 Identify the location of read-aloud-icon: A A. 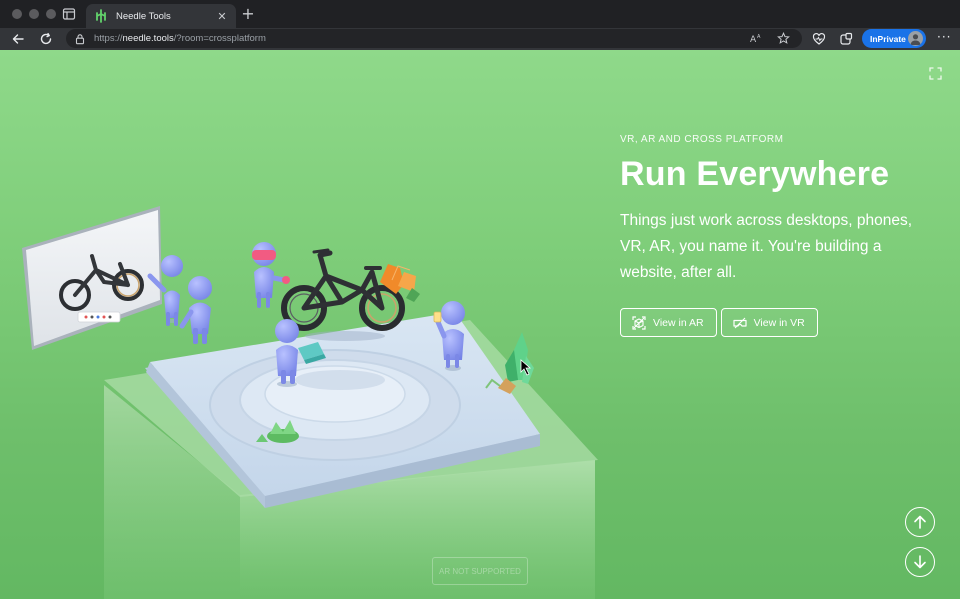
(756, 38).